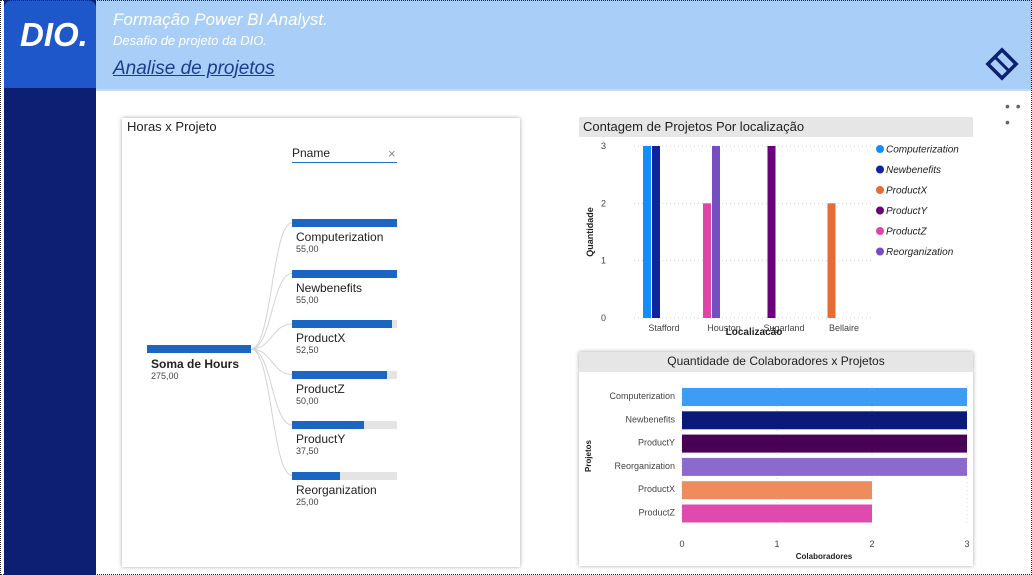 This screenshot has height=575, width=1032. Describe the element at coordinates (320, 388) in the screenshot. I see `node-label: ProductZ` at that location.